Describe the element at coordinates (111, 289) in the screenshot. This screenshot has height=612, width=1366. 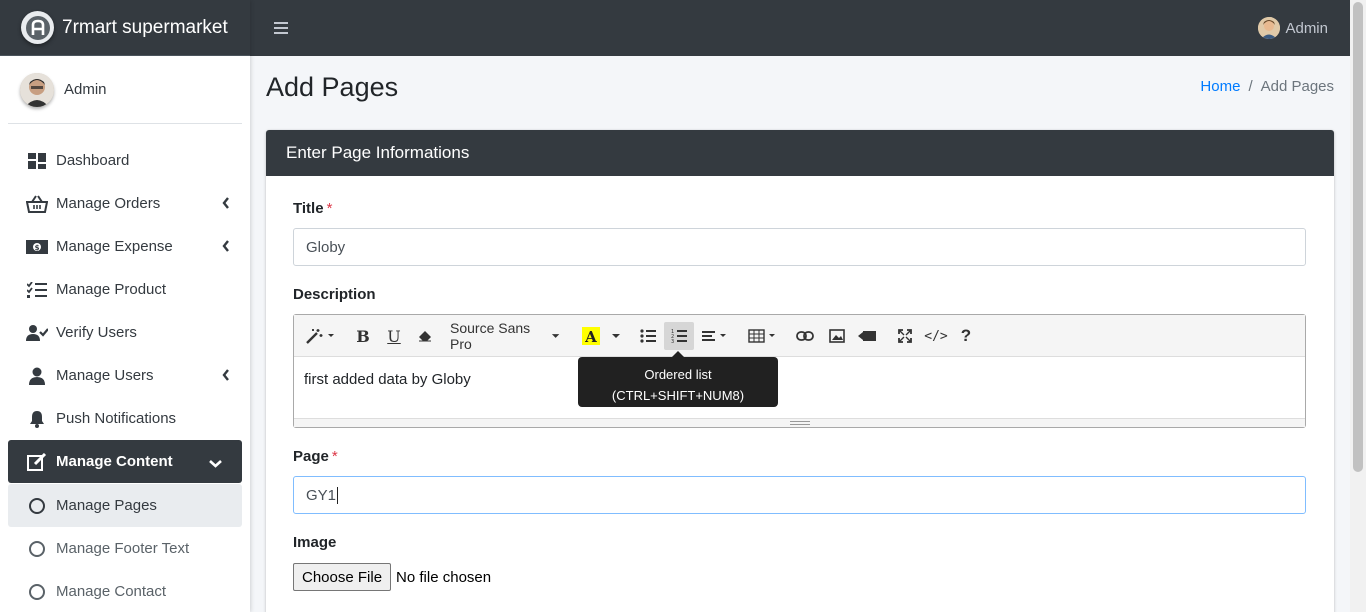
I see `sidebar-item-label: Manage Product` at that location.